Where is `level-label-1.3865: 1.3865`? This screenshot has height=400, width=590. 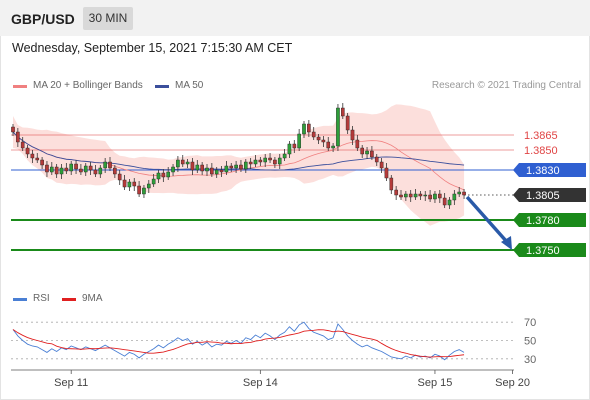 level-label-1.3865: 1.3865 is located at coordinates (541, 136).